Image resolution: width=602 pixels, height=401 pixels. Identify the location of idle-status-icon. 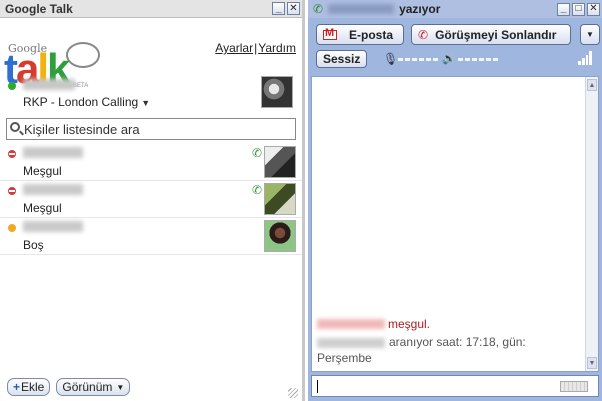
(12, 228).